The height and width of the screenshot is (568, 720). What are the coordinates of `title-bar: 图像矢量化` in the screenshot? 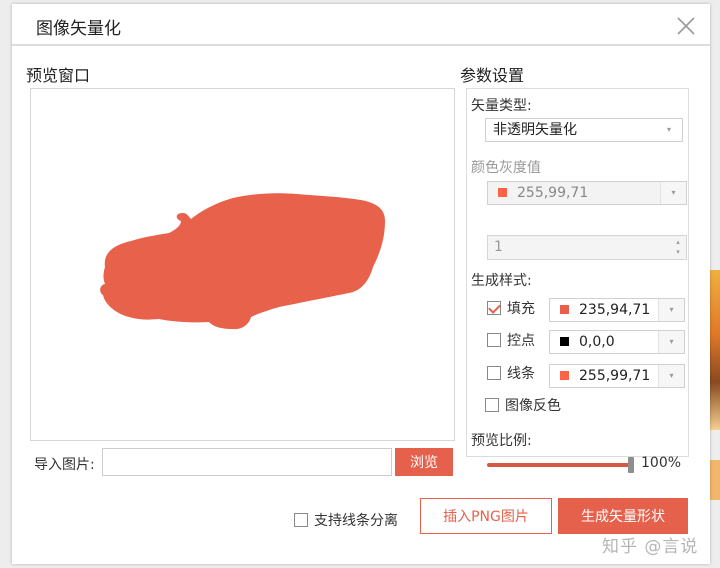 It's located at (361, 25).